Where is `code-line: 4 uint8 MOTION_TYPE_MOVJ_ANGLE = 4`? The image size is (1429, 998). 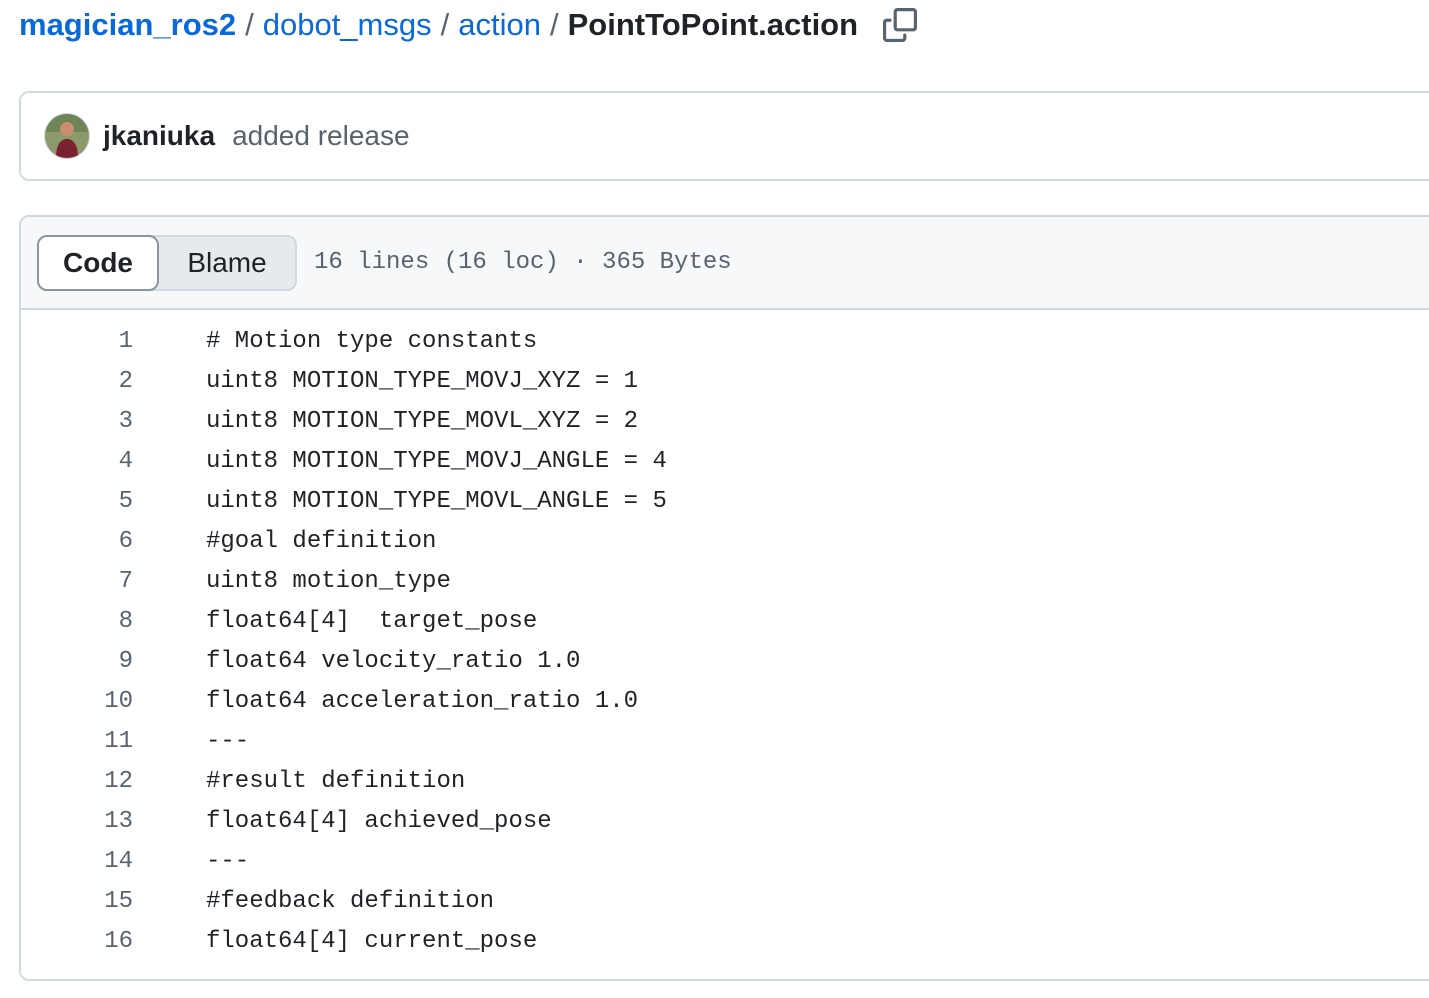
code-line: 4 uint8 MOTION_TYPE_MOVJ_ANGLE = 4 is located at coordinates (725, 461).